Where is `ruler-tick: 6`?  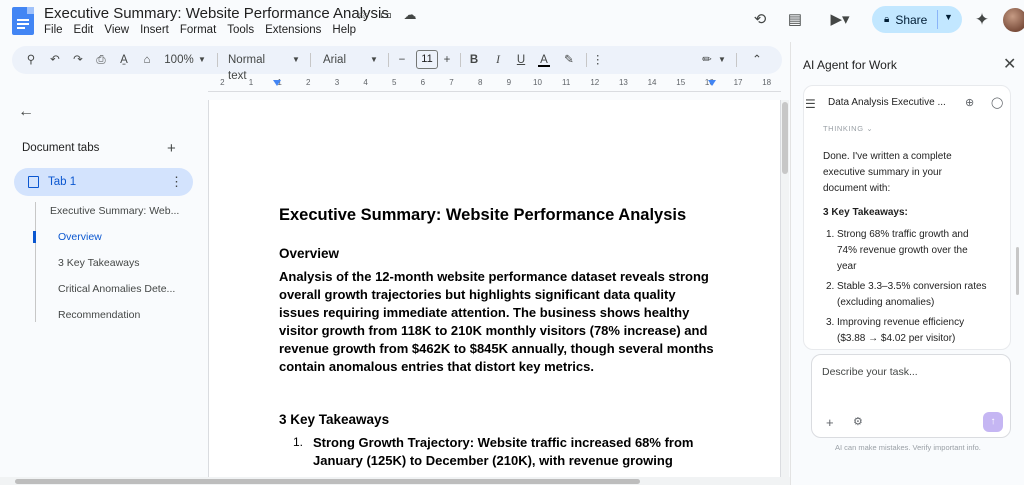
ruler-tick: 6 is located at coordinates (423, 82).